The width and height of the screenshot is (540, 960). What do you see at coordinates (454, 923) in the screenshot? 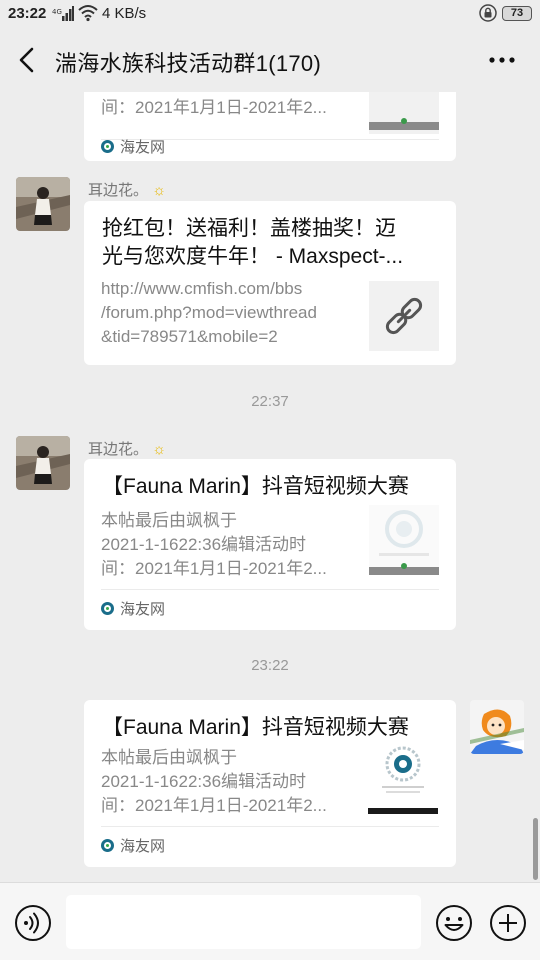
I see `emoji-icon` at bounding box center [454, 923].